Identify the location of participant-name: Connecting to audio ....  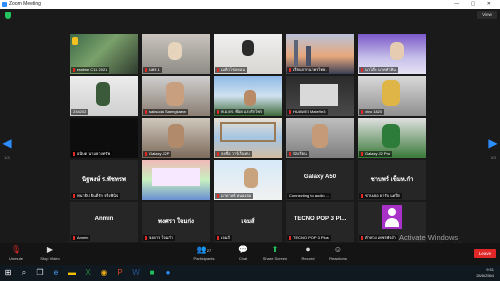
(309, 195).